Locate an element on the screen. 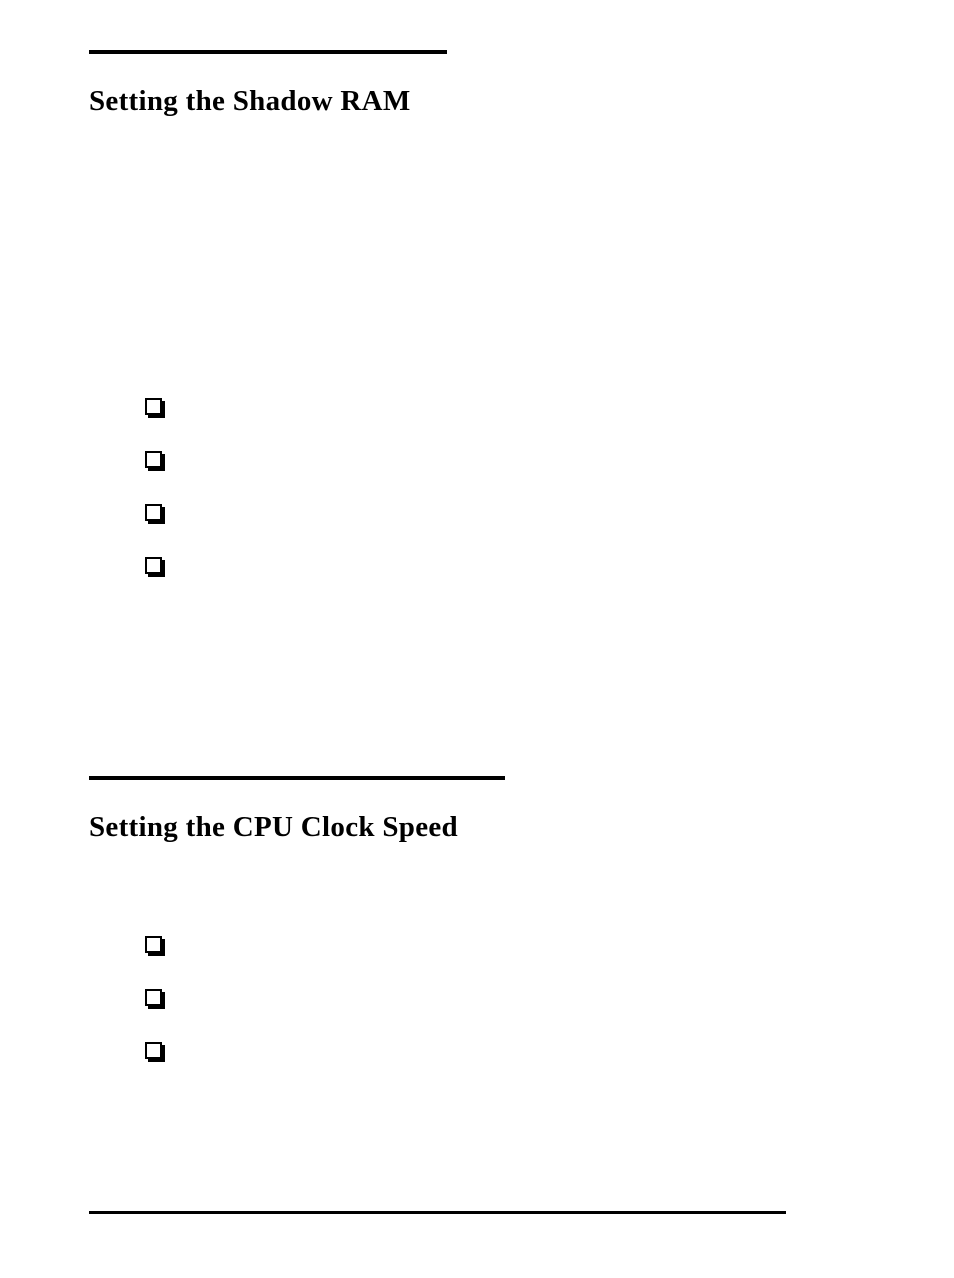  section-rule-cpu-clock-speed is located at coordinates (297, 778).